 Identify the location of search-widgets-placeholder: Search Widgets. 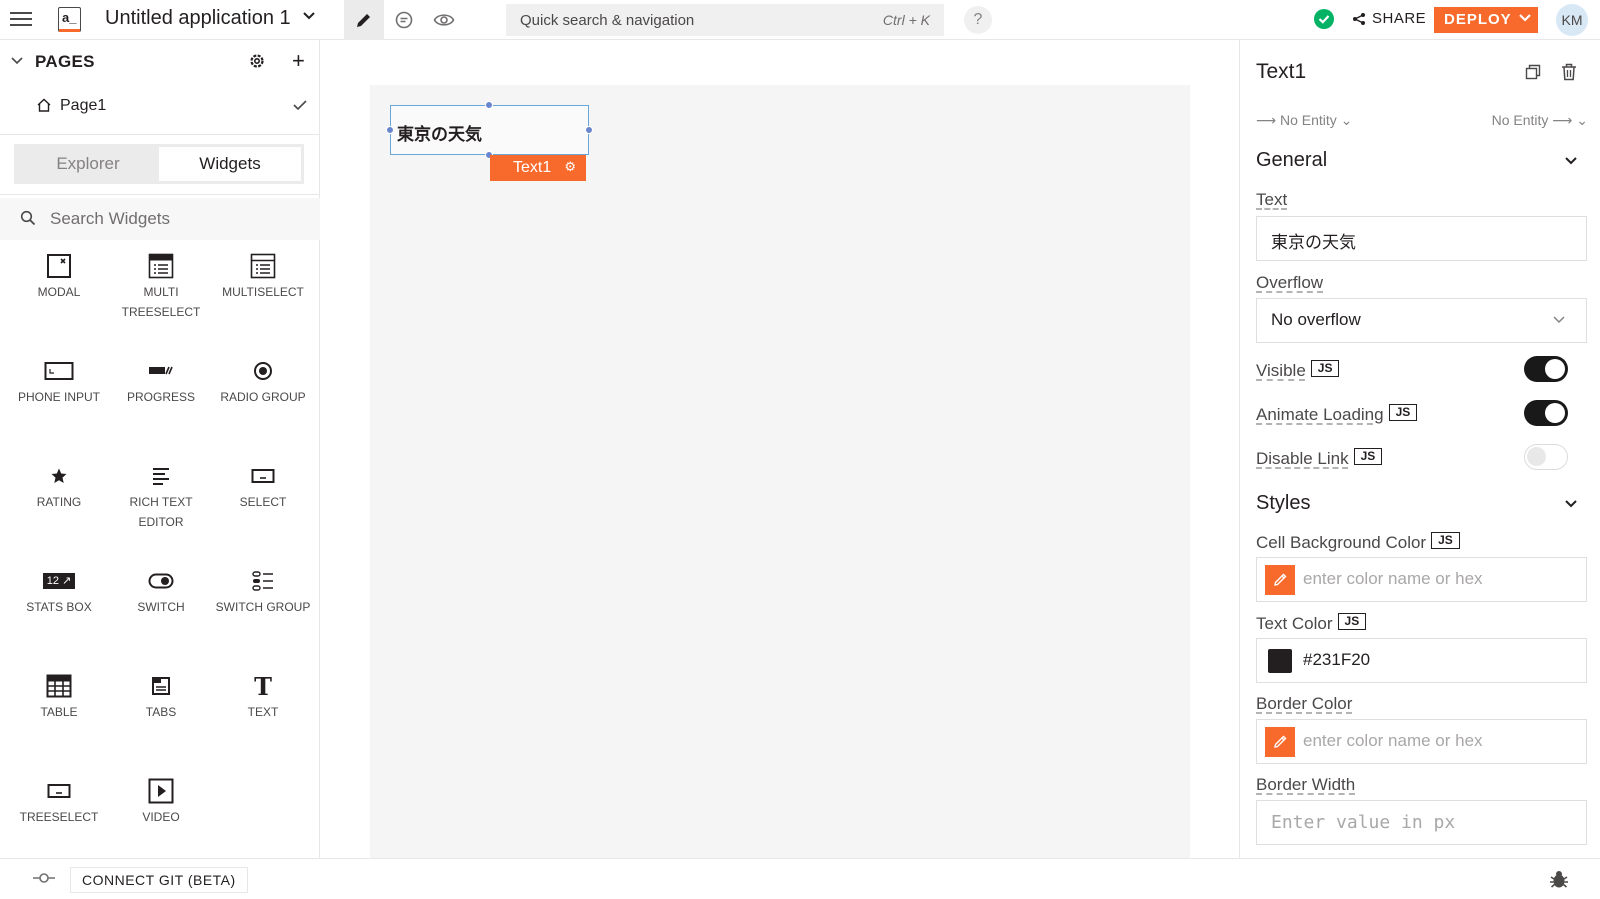
(110, 218).